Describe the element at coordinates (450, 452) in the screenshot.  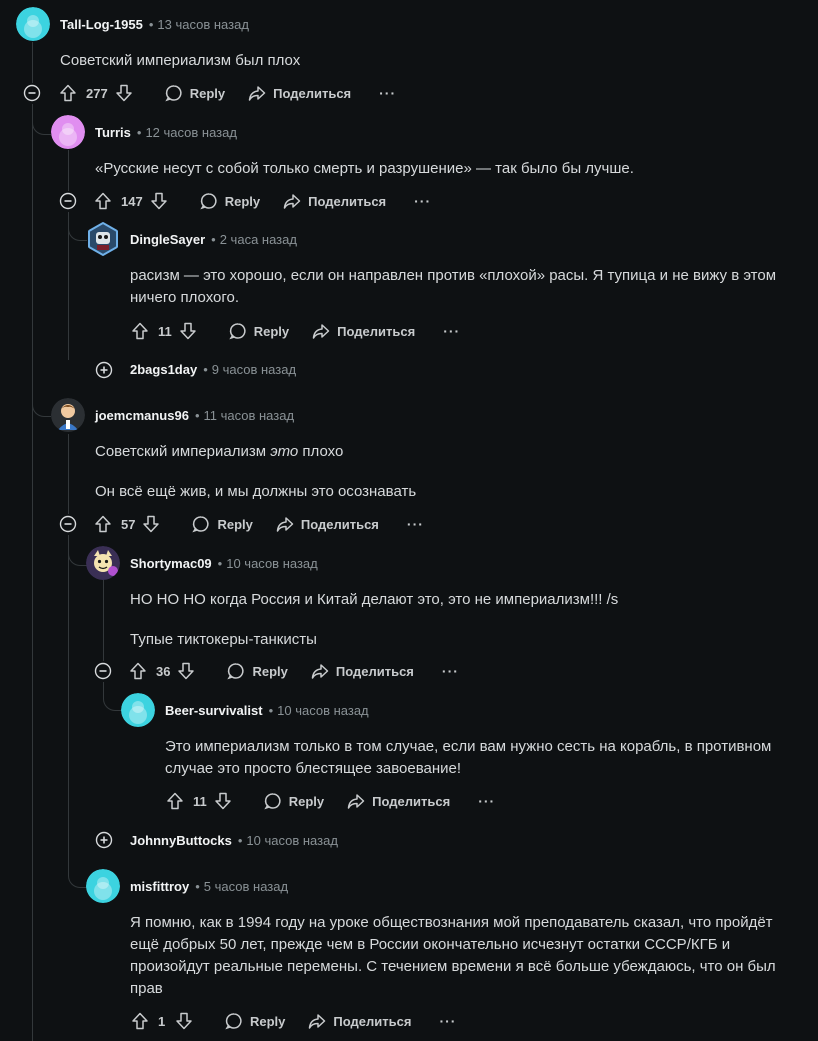
I see `comment-text: Советский империализм это плохо` at that location.